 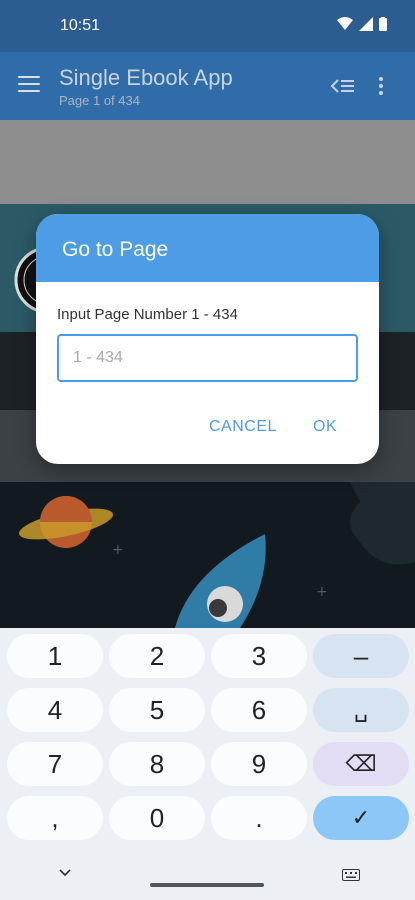 What do you see at coordinates (207, 248) in the screenshot?
I see `dialog-title: Go to Page` at bounding box center [207, 248].